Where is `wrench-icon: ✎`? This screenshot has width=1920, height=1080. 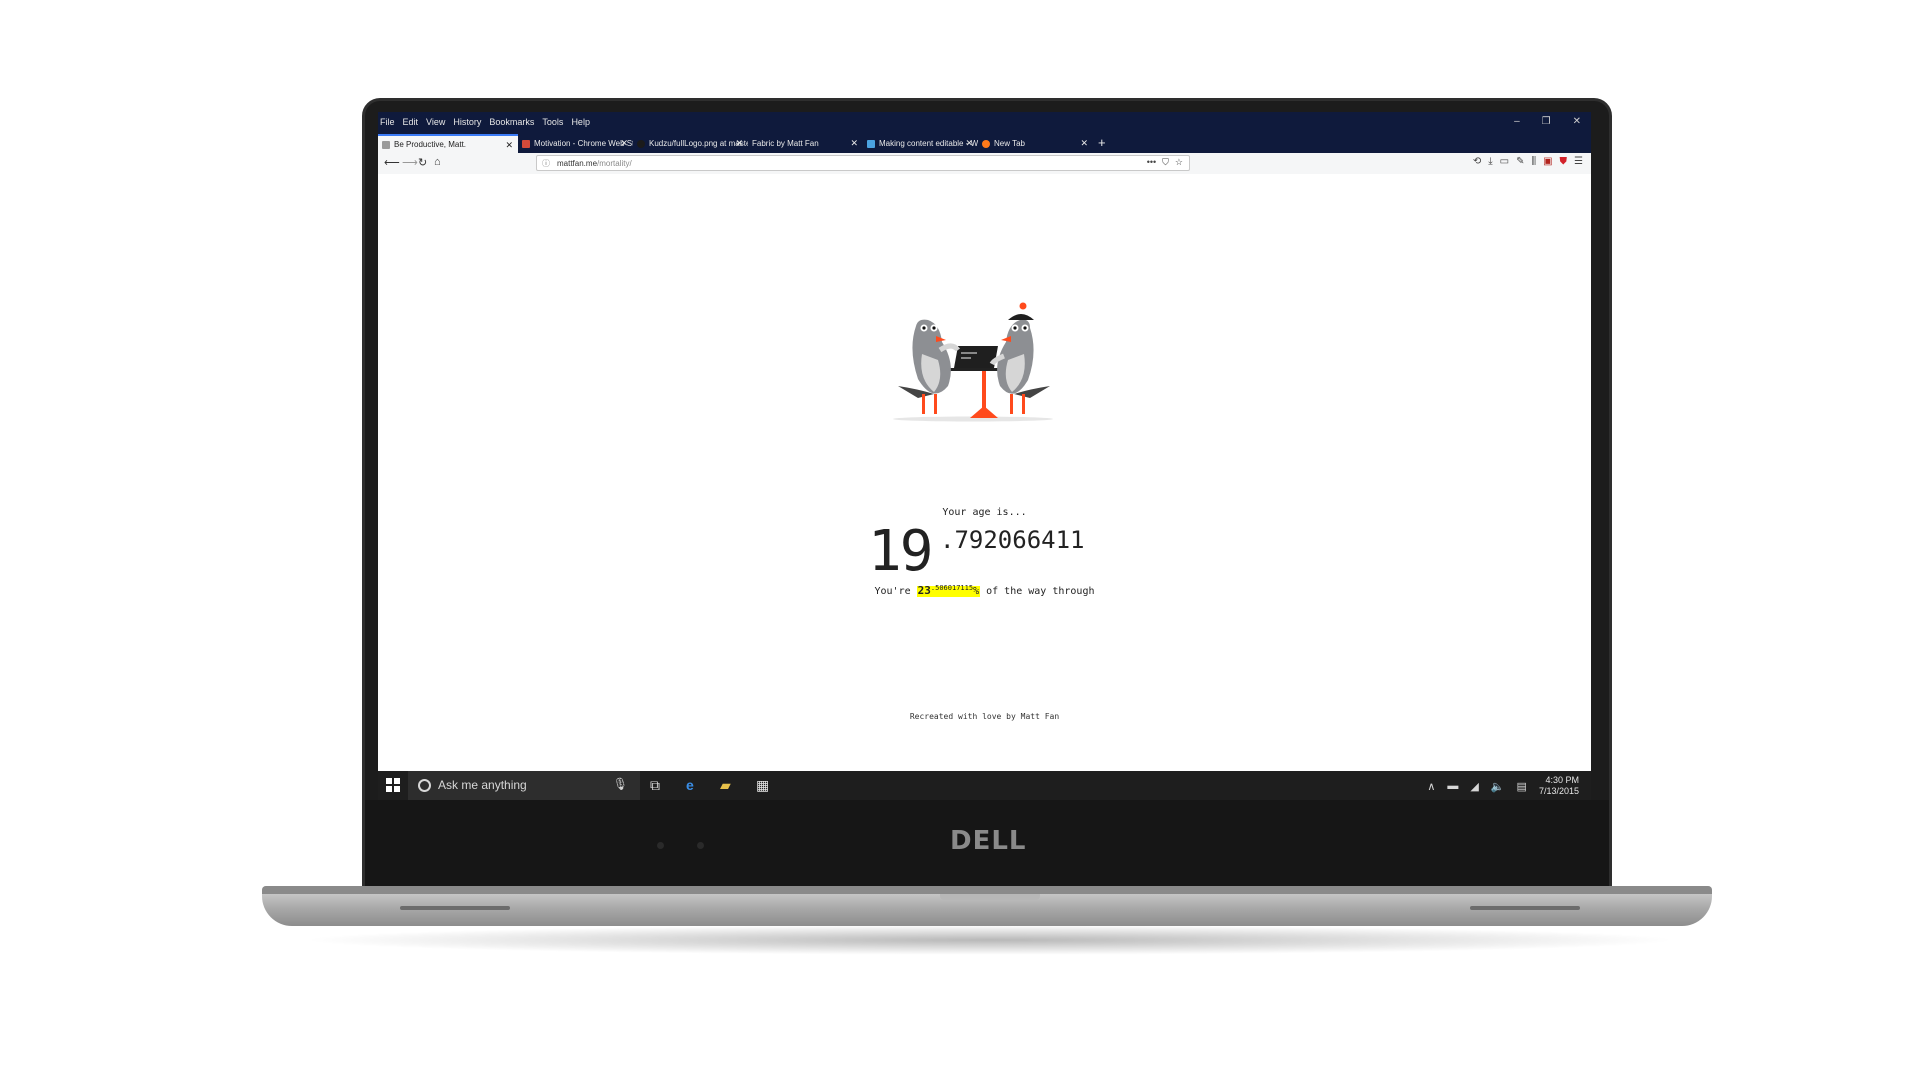 wrench-icon: ✎ is located at coordinates (1520, 161).